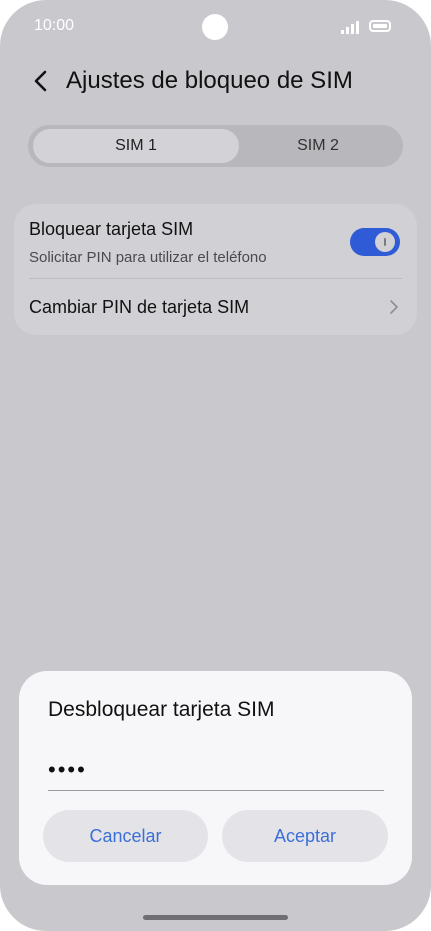 The image size is (431, 931). Describe the element at coordinates (380, 26) in the screenshot. I see `battery-icon` at that location.